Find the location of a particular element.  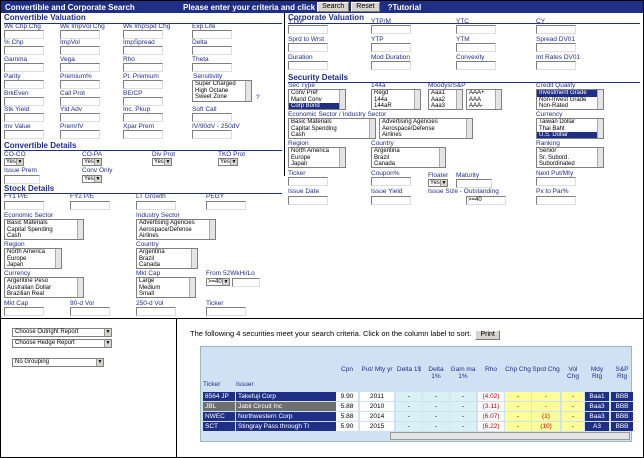

co-co-select: Yes ▼ is located at coordinates (14, 162).